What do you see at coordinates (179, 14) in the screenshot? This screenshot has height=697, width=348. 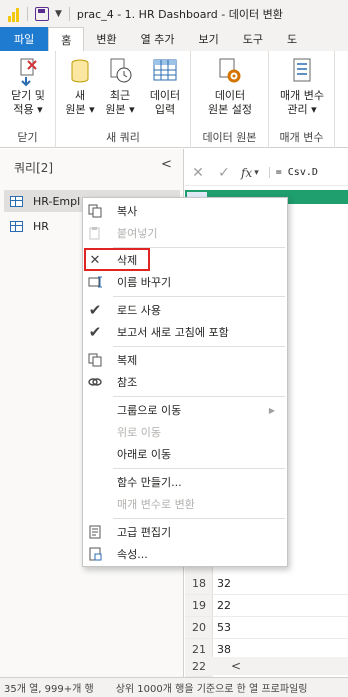 I see `window-title: prac_4 - 1. HR Dashboard - 데이터 변환` at bounding box center [179, 14].